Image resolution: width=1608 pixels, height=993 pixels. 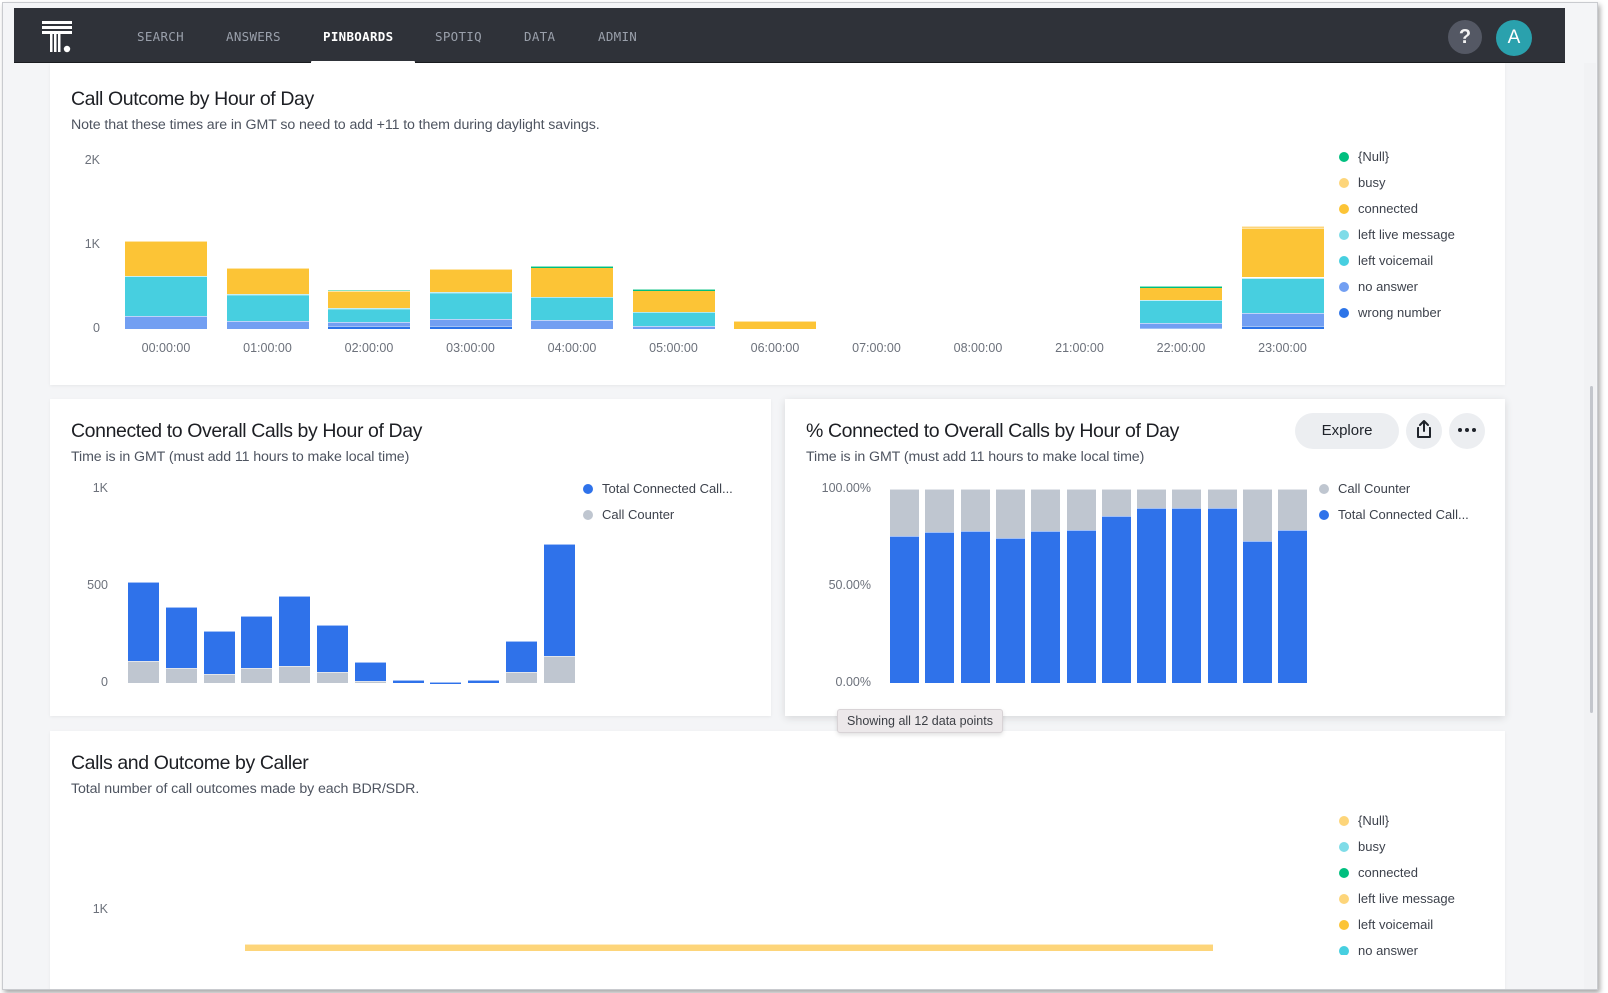 What do you see at coordinates (58, 37) in the screenshot?
I see `thoughtspot-logo-icon` at bounding box center [58, 37].